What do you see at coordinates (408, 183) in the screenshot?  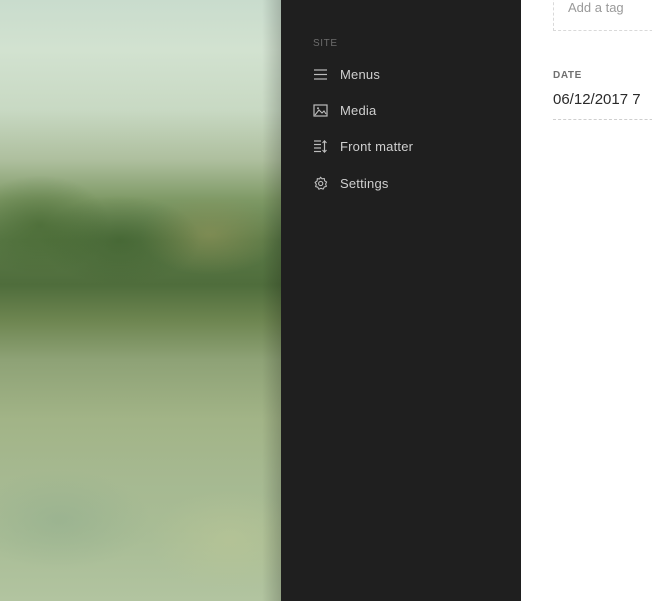 I see `sidebar-item-settings: Settings` at bounding box center [408, 183].